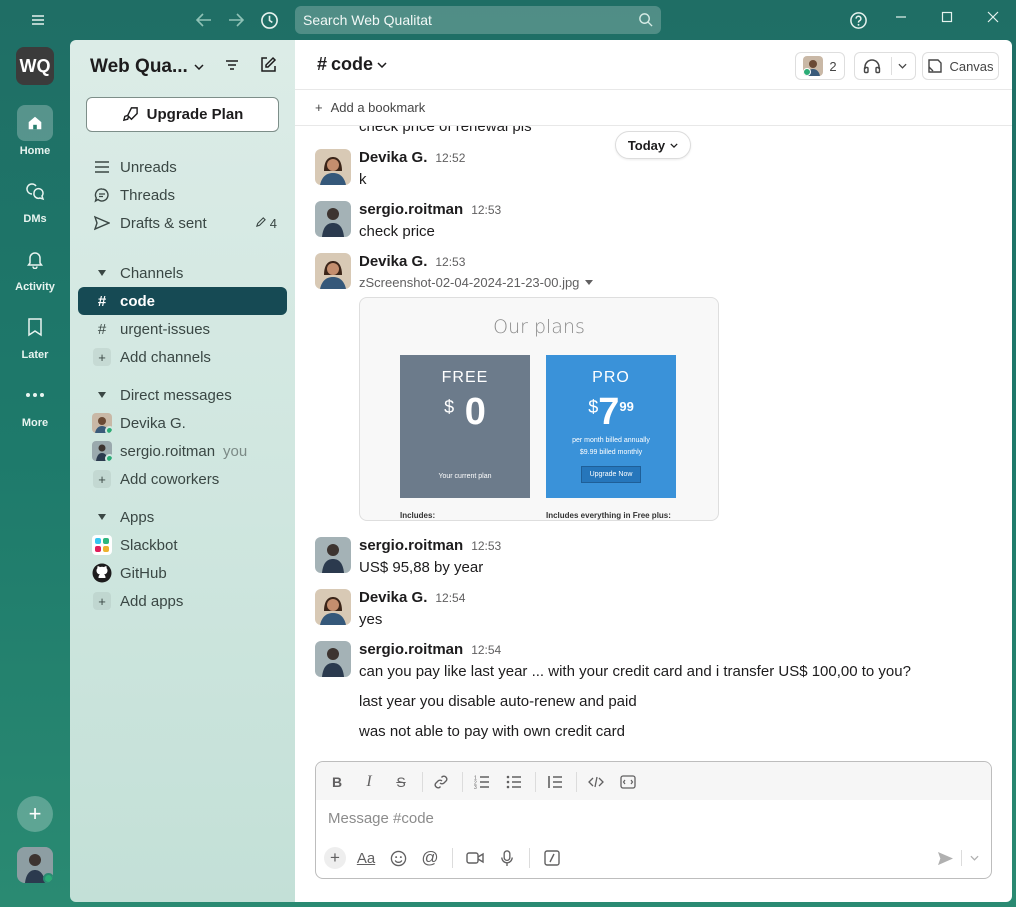  I want to click on sidebar-app-github: GitHub, so click(182, 573).